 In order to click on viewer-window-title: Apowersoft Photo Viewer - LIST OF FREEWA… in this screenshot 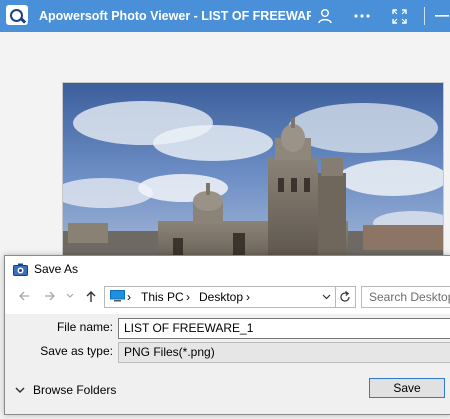, I will do `click(175, 16)`.